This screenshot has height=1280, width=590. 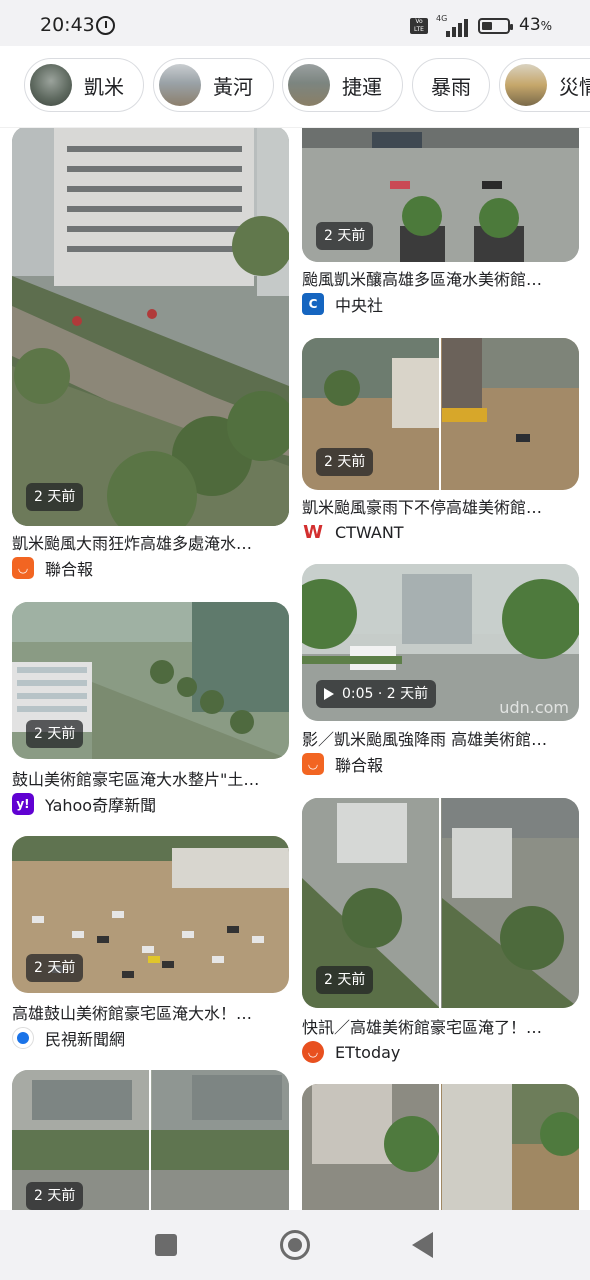 I want to click on play-icon, so click(x=329, y=694).